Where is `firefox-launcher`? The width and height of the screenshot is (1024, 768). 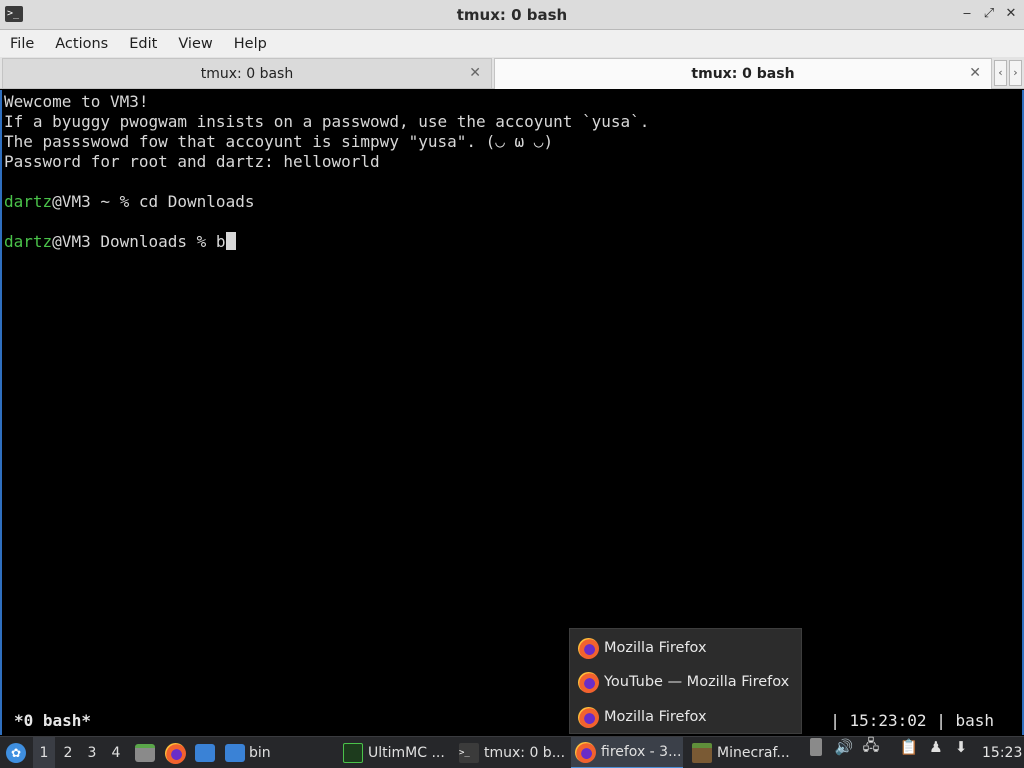 firefox-launcher is located at coordinates (175, 752).